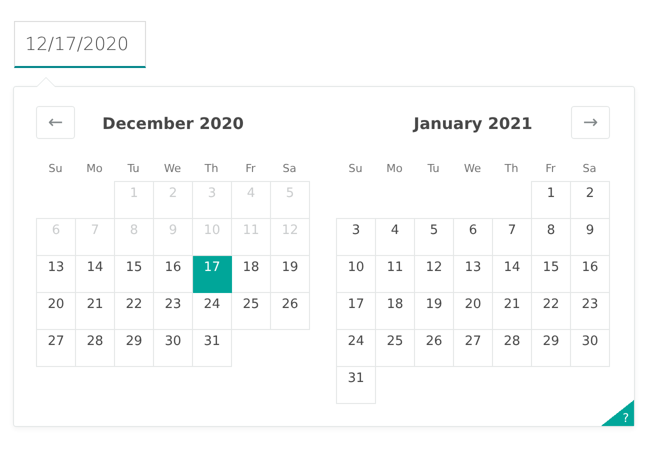 This screenshot has width=650, height=452. I want to click on day-cell: 3, so click(356, 237).